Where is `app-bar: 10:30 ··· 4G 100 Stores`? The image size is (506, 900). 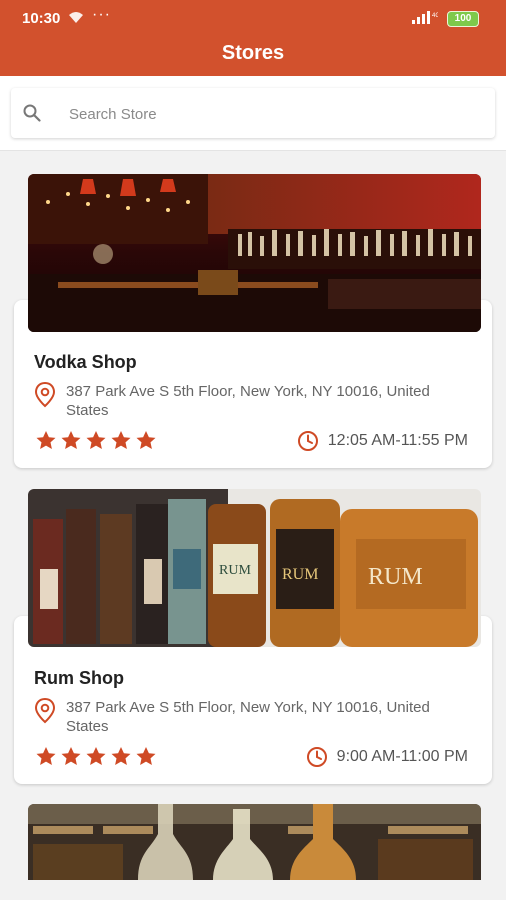 app-bar: 10:30 ··· 4G 100 Stores is located at coordinates (253, 38).